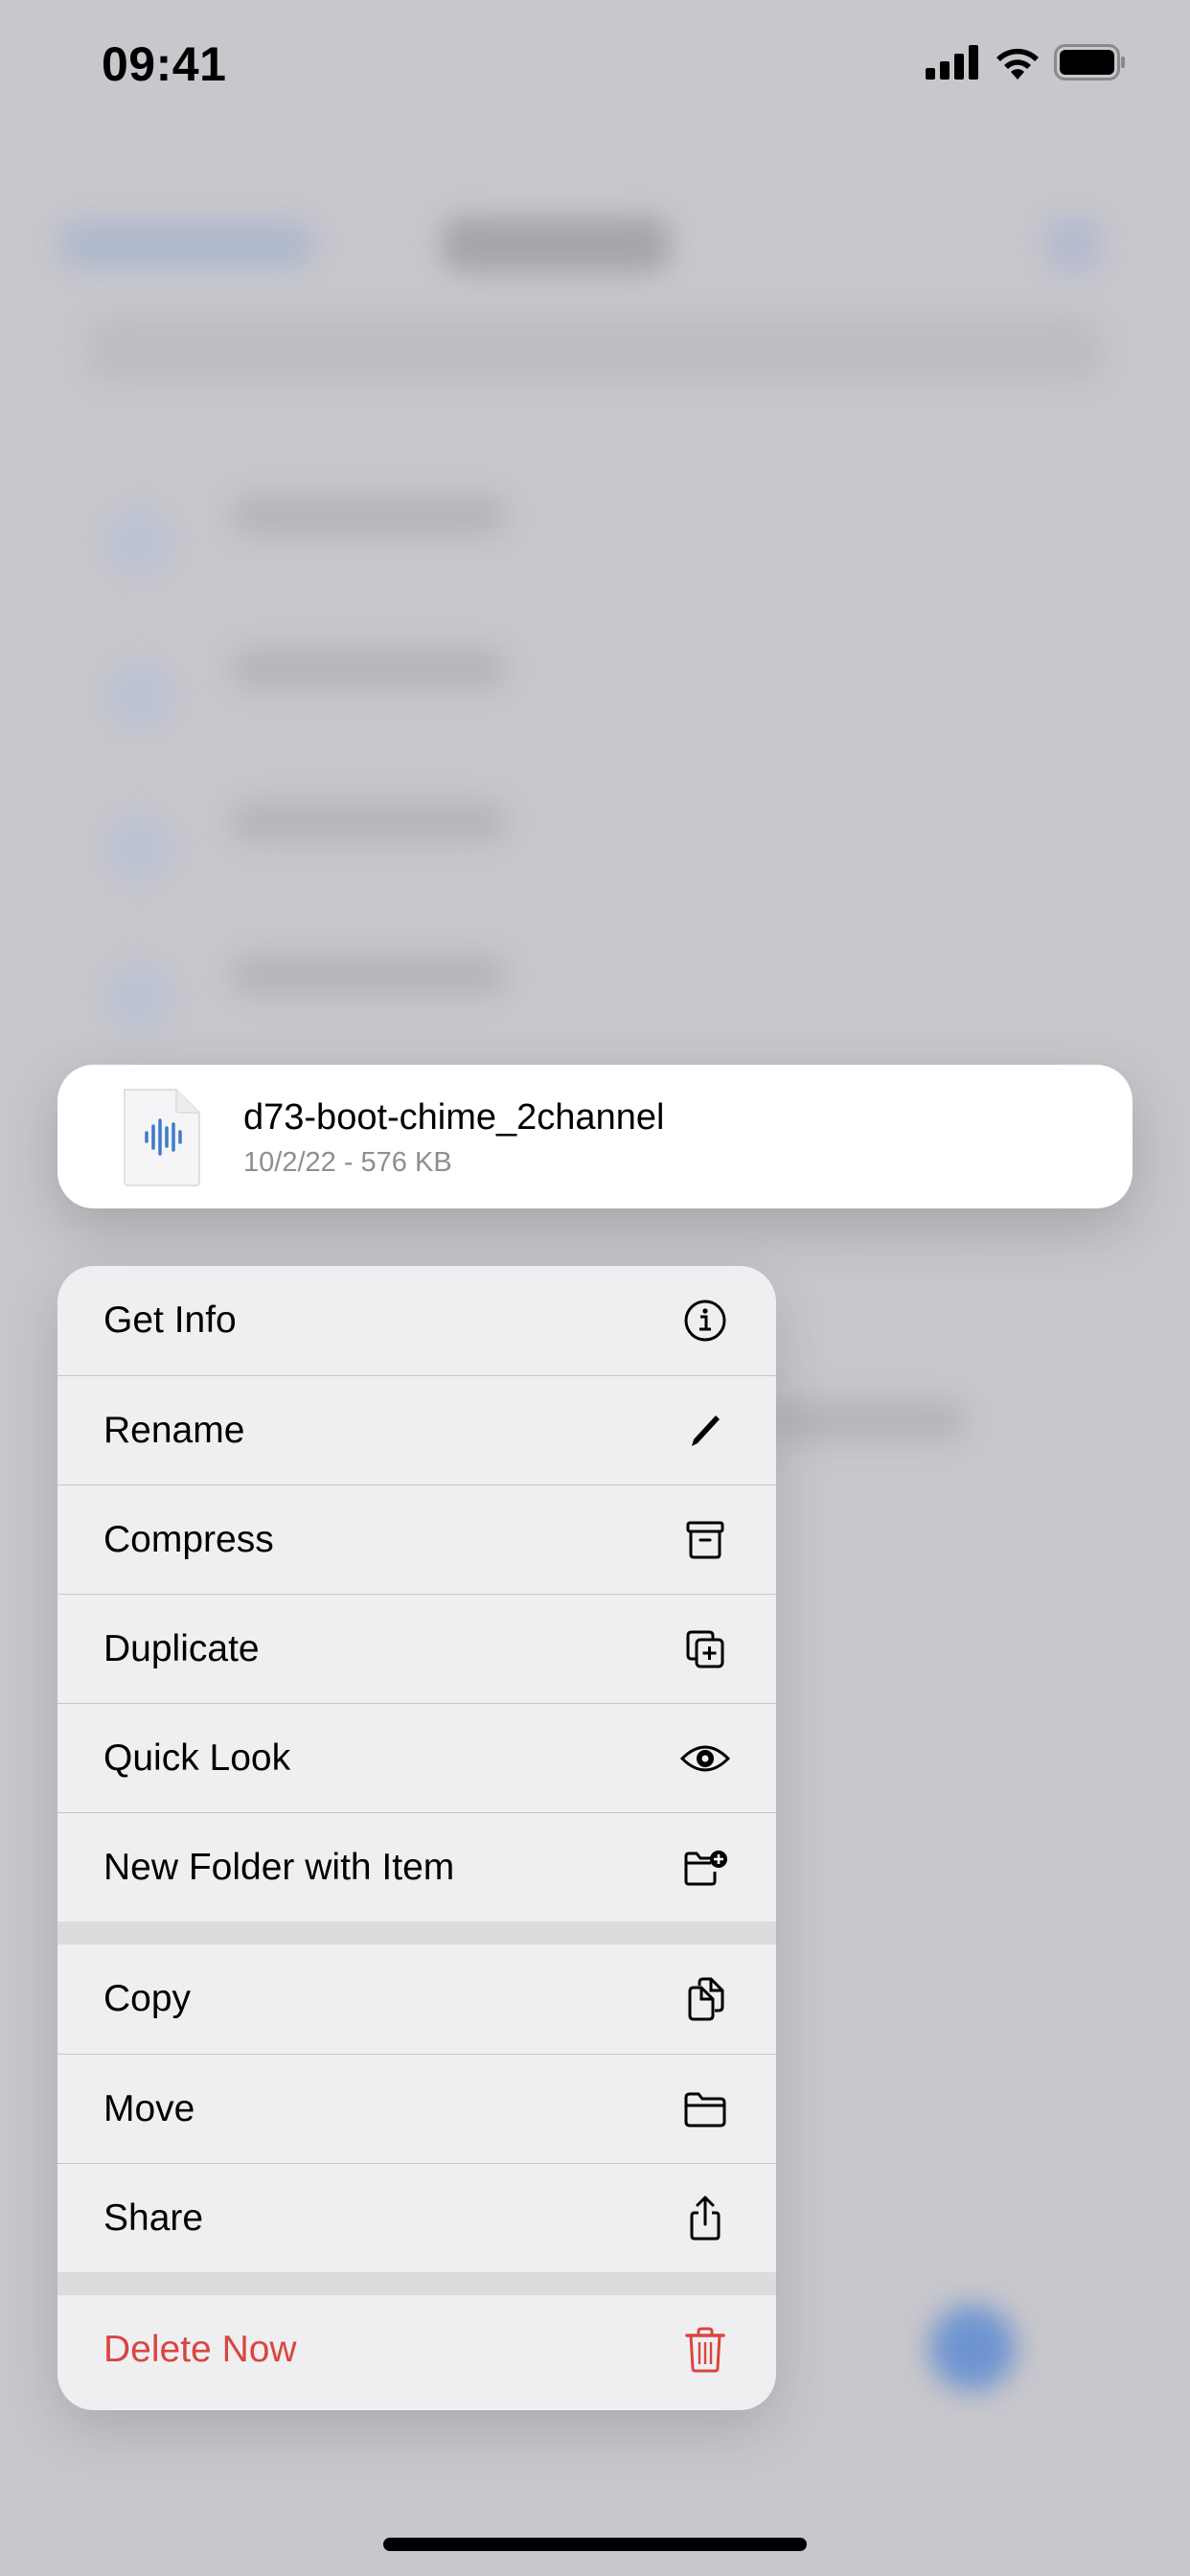 The width and height of the screenshot is (1190, 2576). What do you see at coordinates (417, 1648) in the screenshot?
I see `menu-item-duplicate: Duplicate` at bounding box center [417, 1648].